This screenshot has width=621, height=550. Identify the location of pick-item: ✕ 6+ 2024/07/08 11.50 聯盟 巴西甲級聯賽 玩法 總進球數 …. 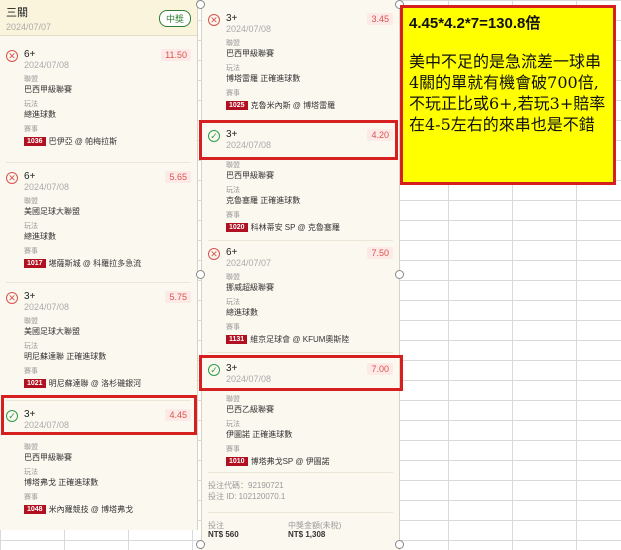
(98, 96).